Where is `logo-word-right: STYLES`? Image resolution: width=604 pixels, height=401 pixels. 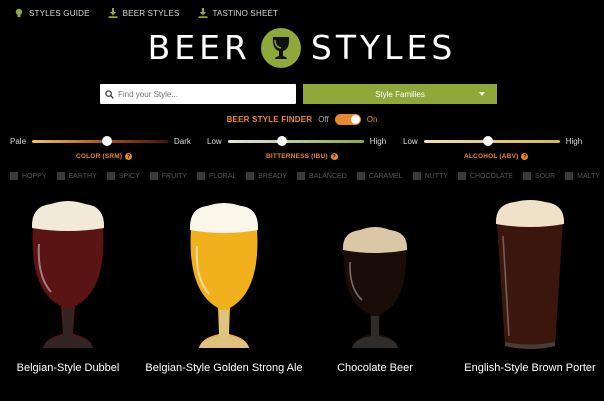
logo-word-right: STYLES is located at coordinates (383, 47).